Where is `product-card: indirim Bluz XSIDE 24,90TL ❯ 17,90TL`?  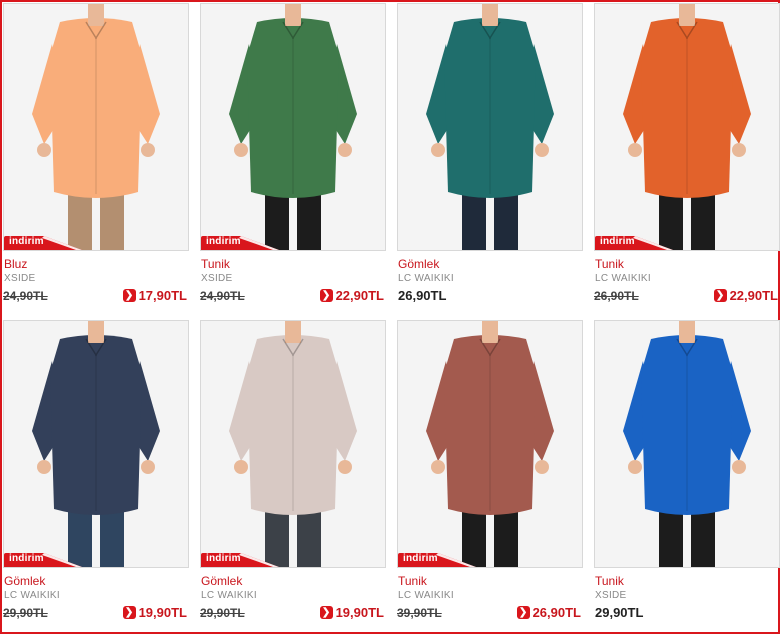
product-card: indirim Bluz XSIDE 24,90TL ❯ 17,90TL is located at coordinates (96, 161).